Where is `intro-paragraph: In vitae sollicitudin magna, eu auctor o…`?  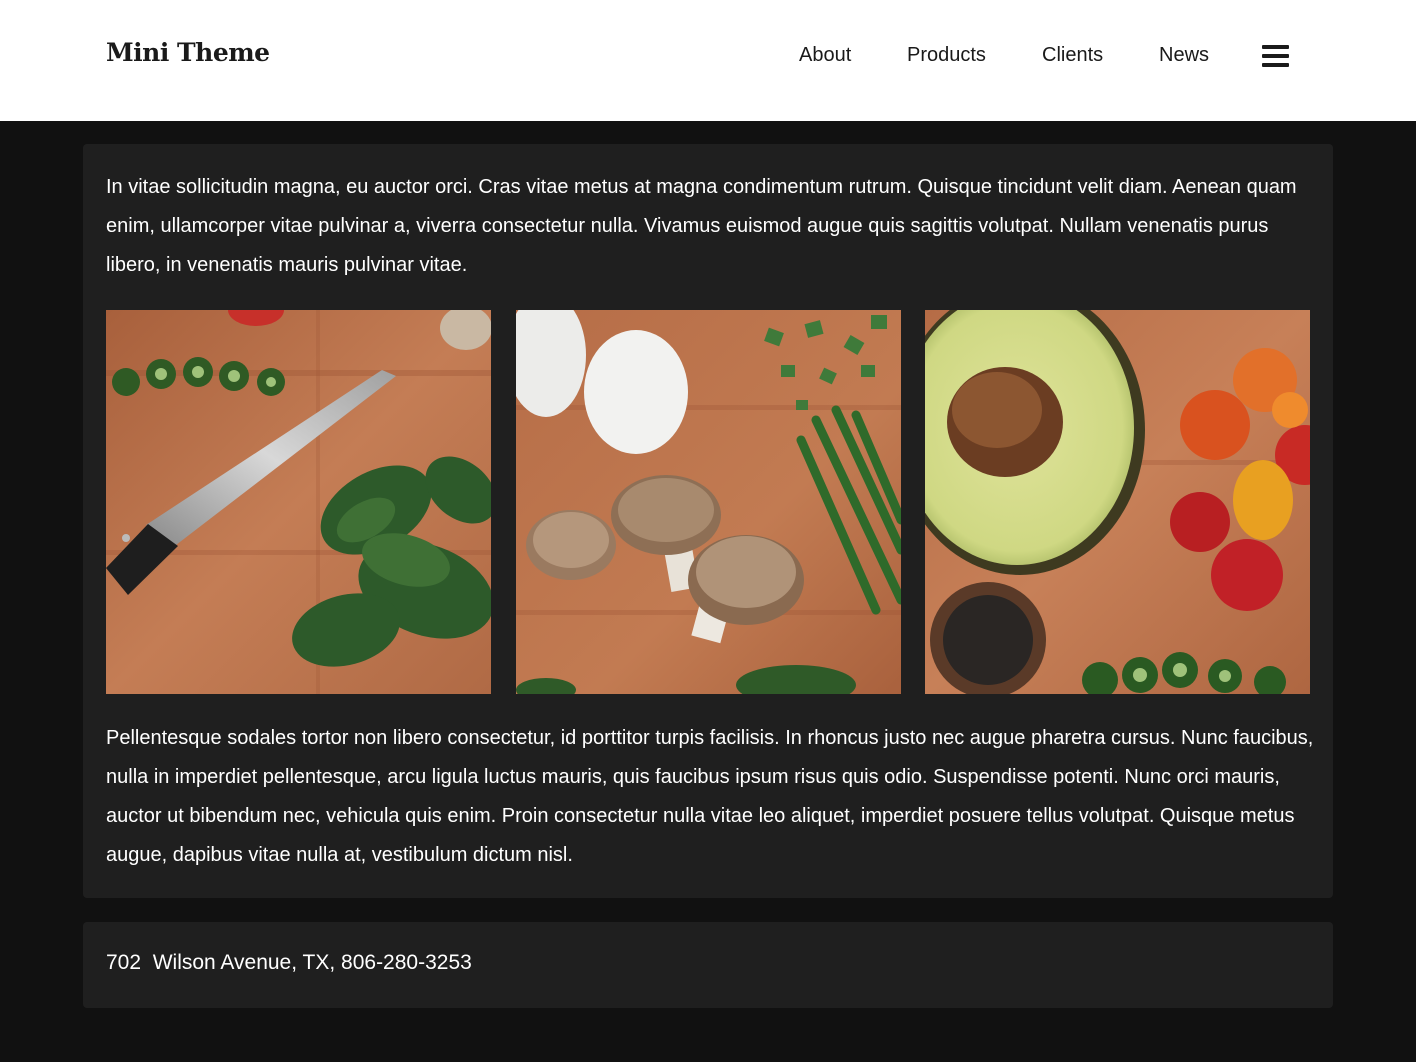
intro-paragraph: In vitae sollicitudin magna, eu auctor o… is located at coordinates (701, 226).